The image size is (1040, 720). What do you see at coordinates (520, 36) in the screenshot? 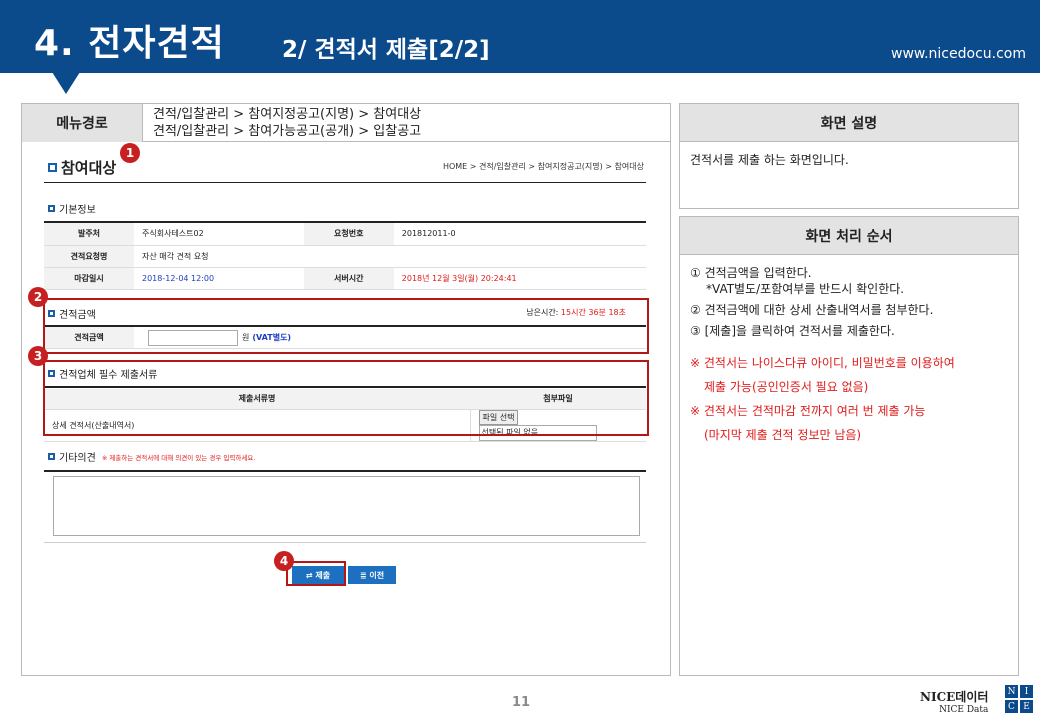
I see `header-bar: 4. 전자견적 2/ 견적서 제출[2/2] www.nicedocu.com` at bounding box center [520, 36].